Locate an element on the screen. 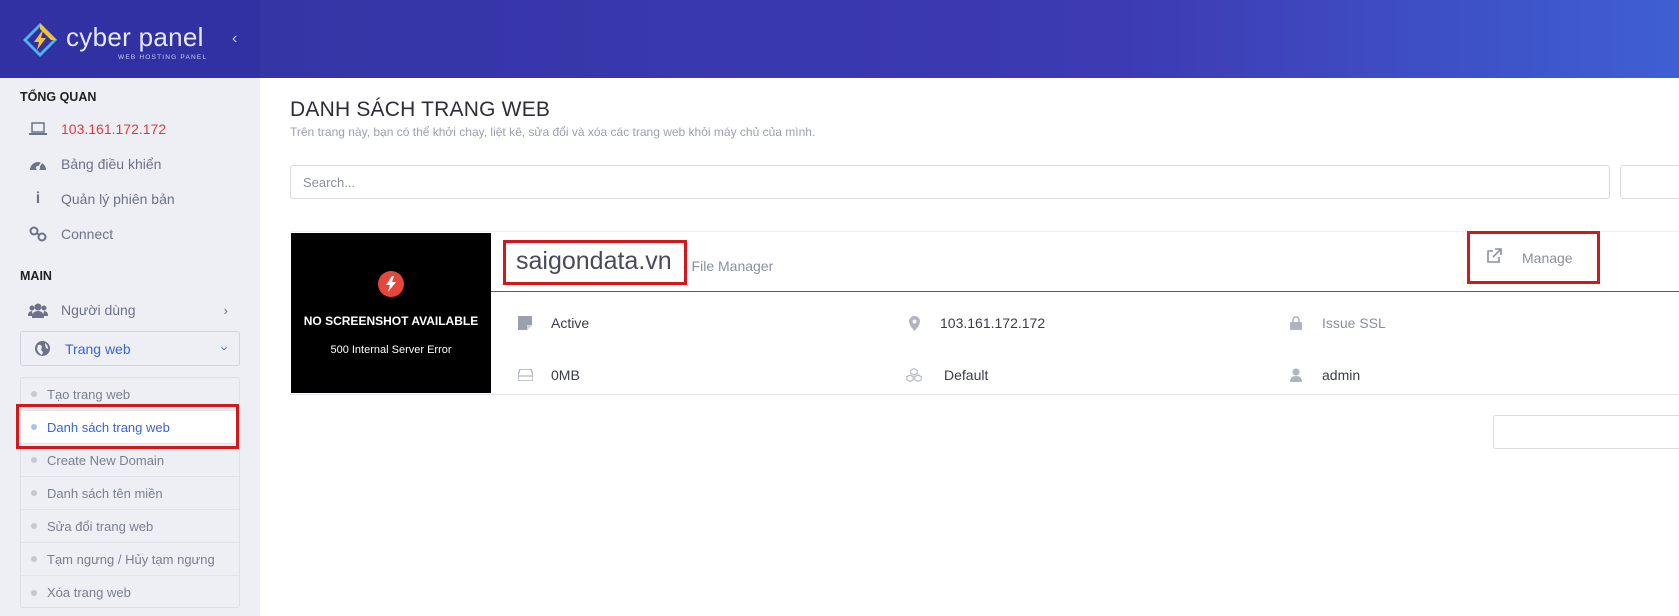 Image resolution: width=1679 pixels, height=616 pixels. disk-usage-value: 0MB is located at coordinates (565, 375).